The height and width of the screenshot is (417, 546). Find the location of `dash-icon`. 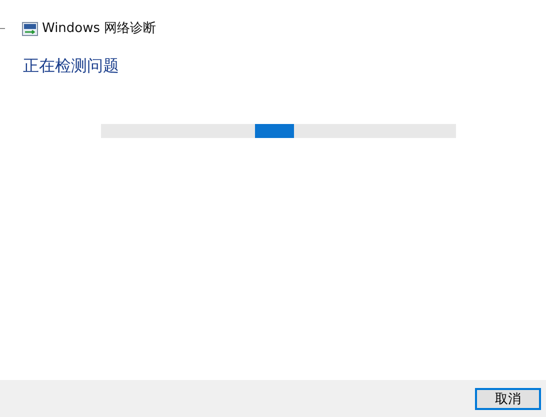

dash-icon is located at coordinates (2, 28).